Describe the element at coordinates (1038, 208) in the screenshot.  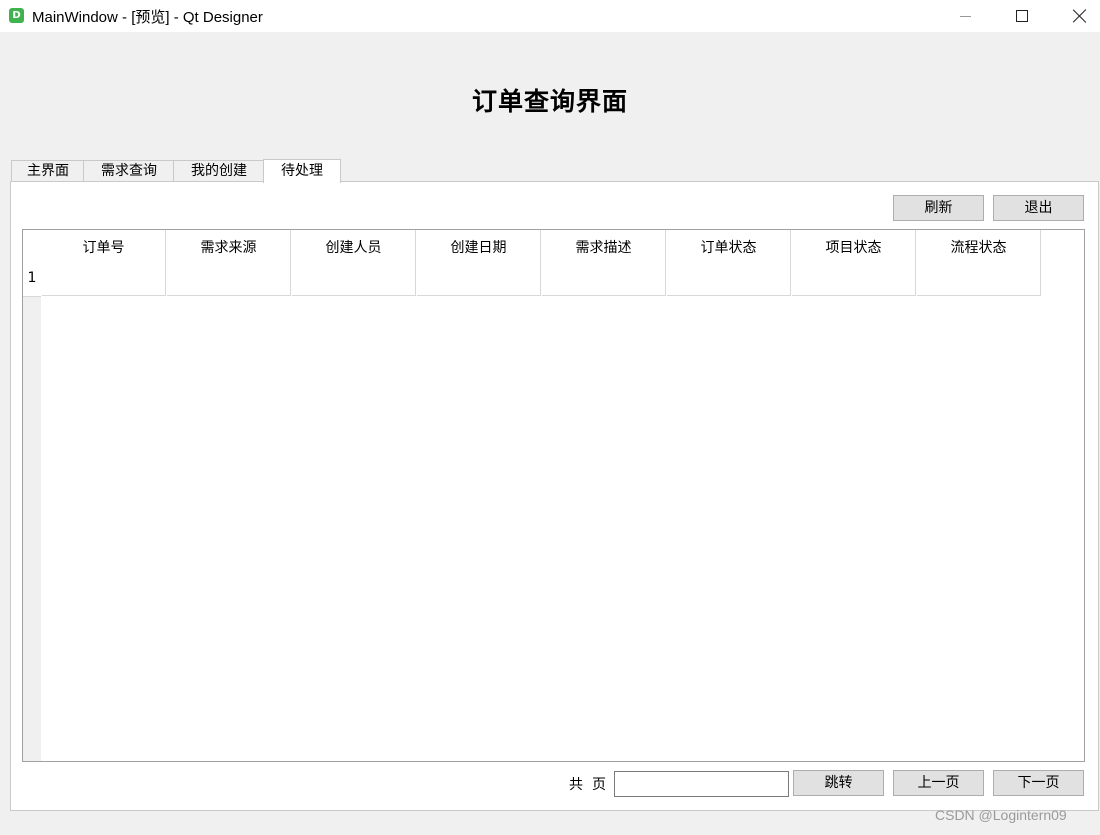
I see `exit-button: 退出` at that location.